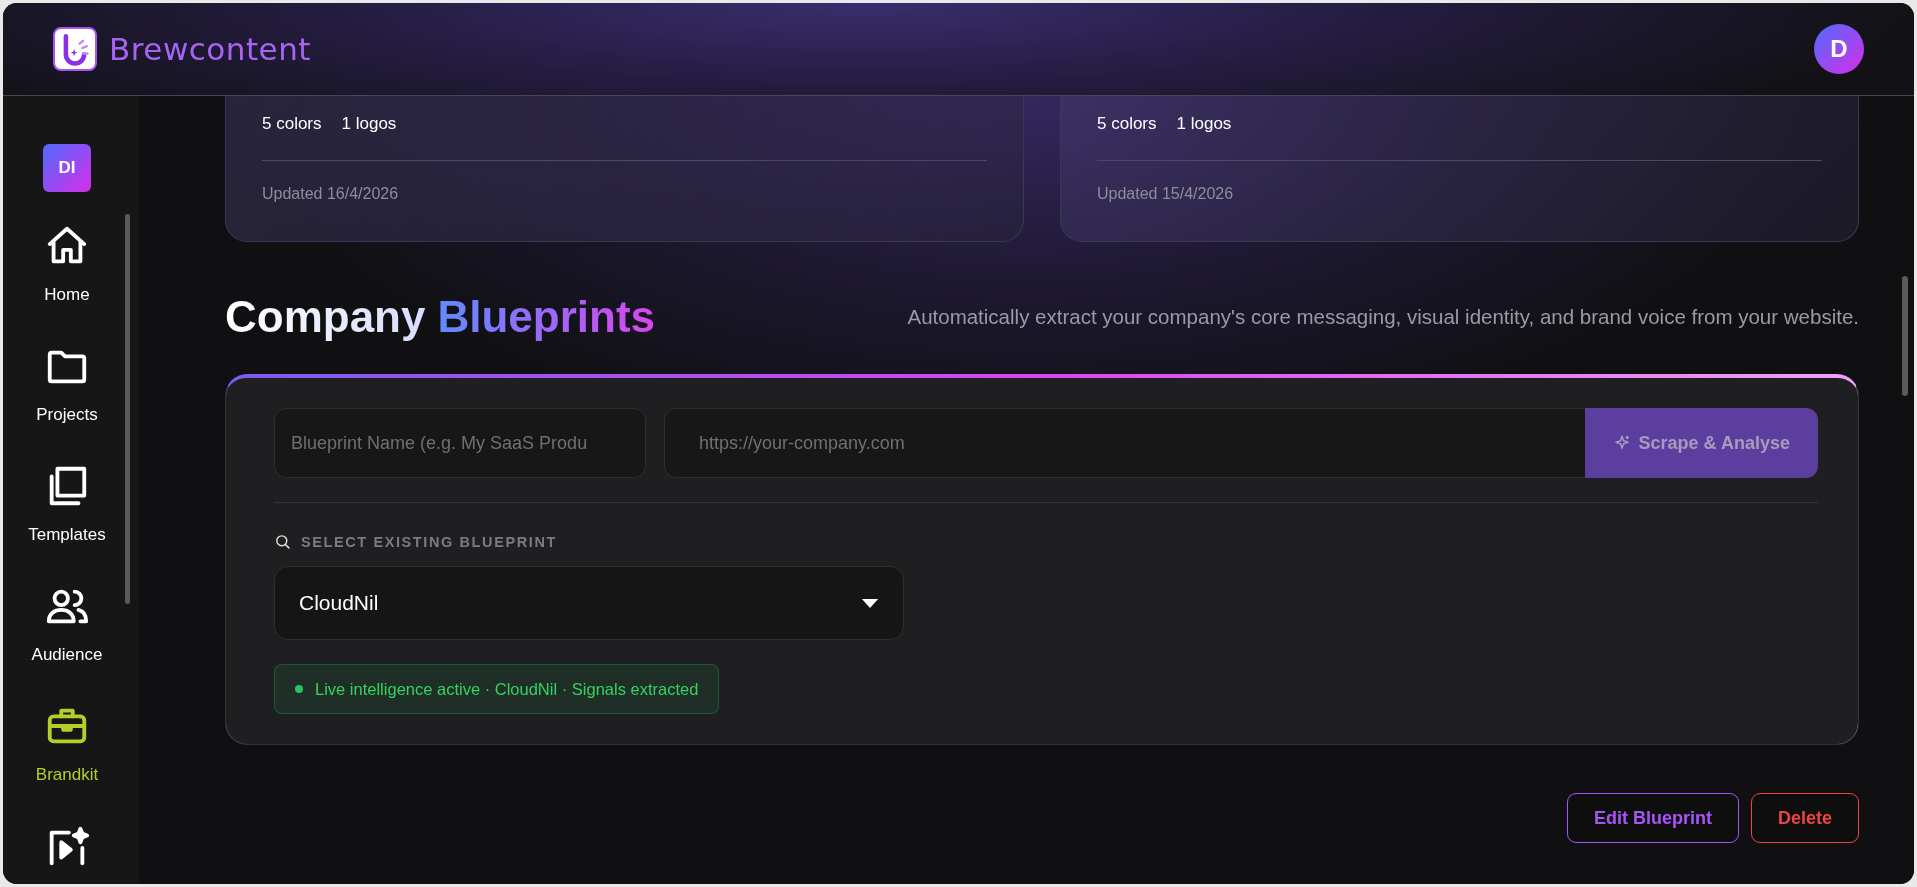  Describe the element at coordinates (624, 169) in the screenshot. I see `brand-card: 5 colors 1 logos Updated 16/4/2026` at that location.